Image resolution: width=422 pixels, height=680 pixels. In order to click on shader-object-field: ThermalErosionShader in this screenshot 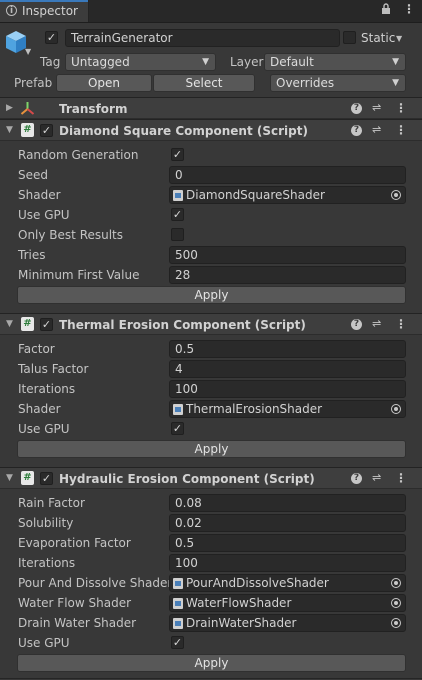, I will do `click(287, 409)`.